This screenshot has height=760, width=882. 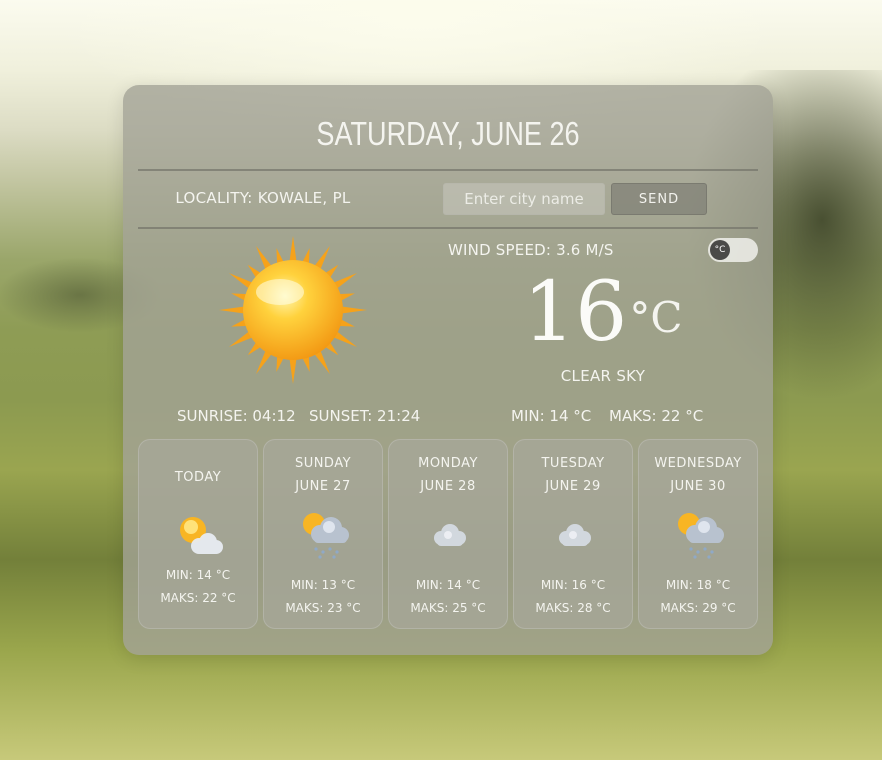 I want to click on forecast-min: MIN: 16 °C, so click(x=573, y=585).